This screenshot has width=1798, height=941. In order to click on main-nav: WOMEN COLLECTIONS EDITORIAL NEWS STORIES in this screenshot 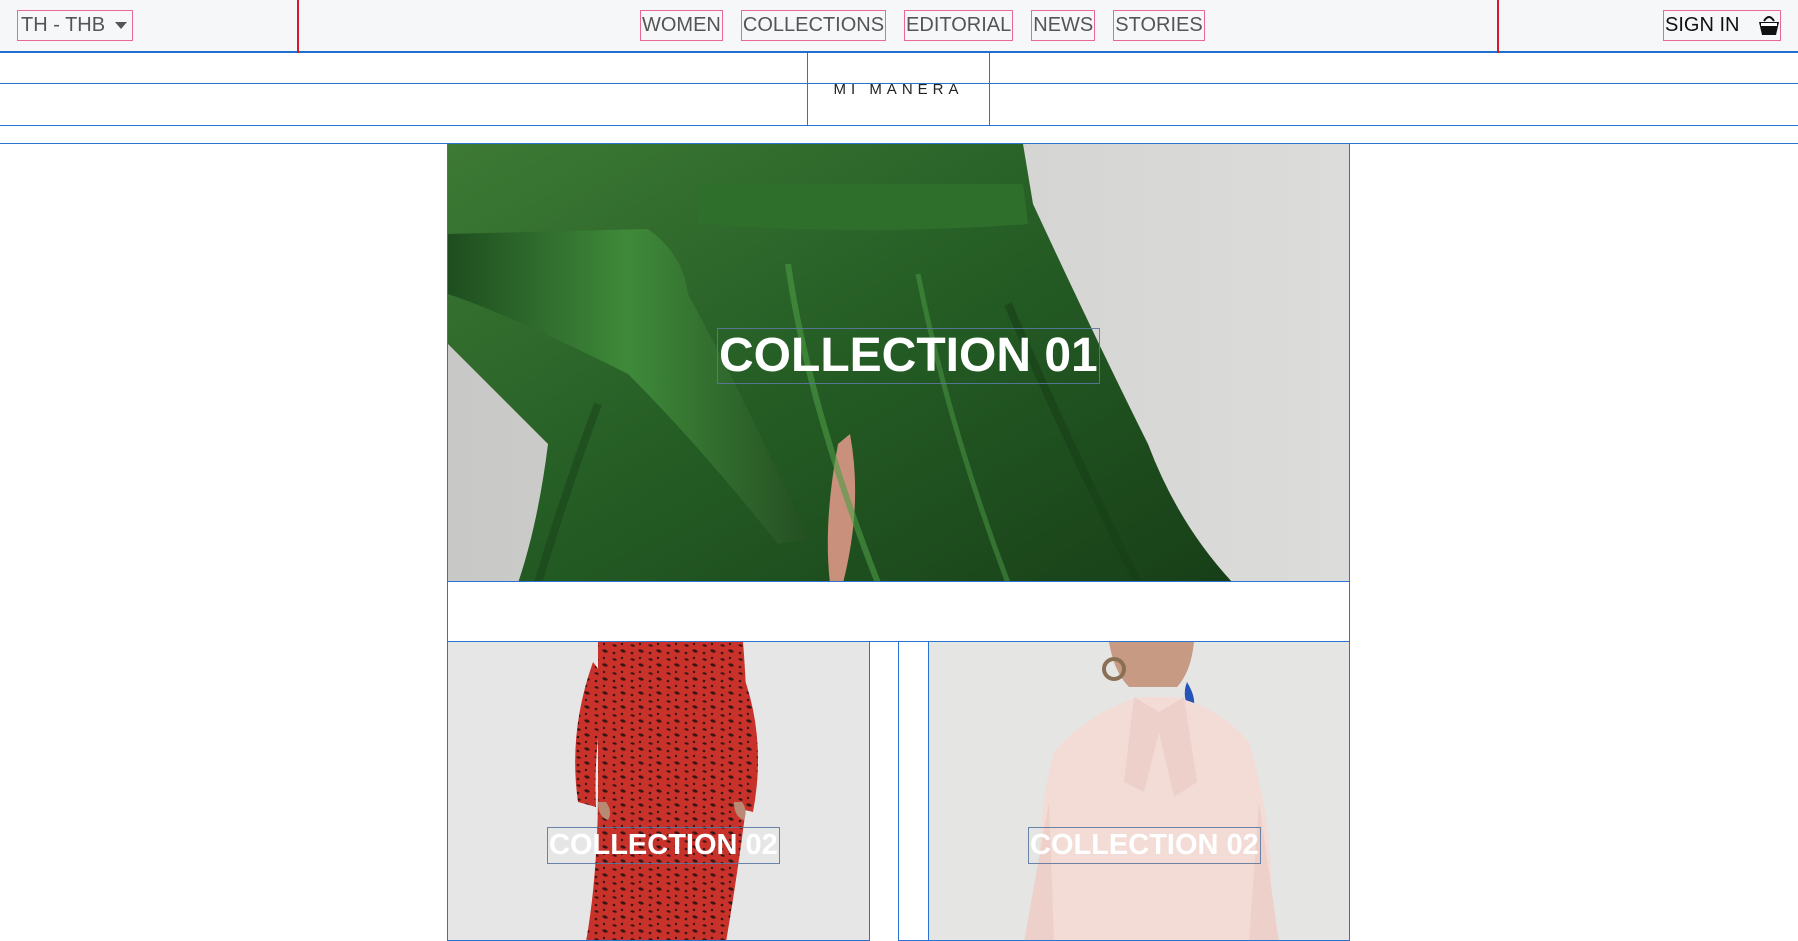, I will do `click(922, 25)`.